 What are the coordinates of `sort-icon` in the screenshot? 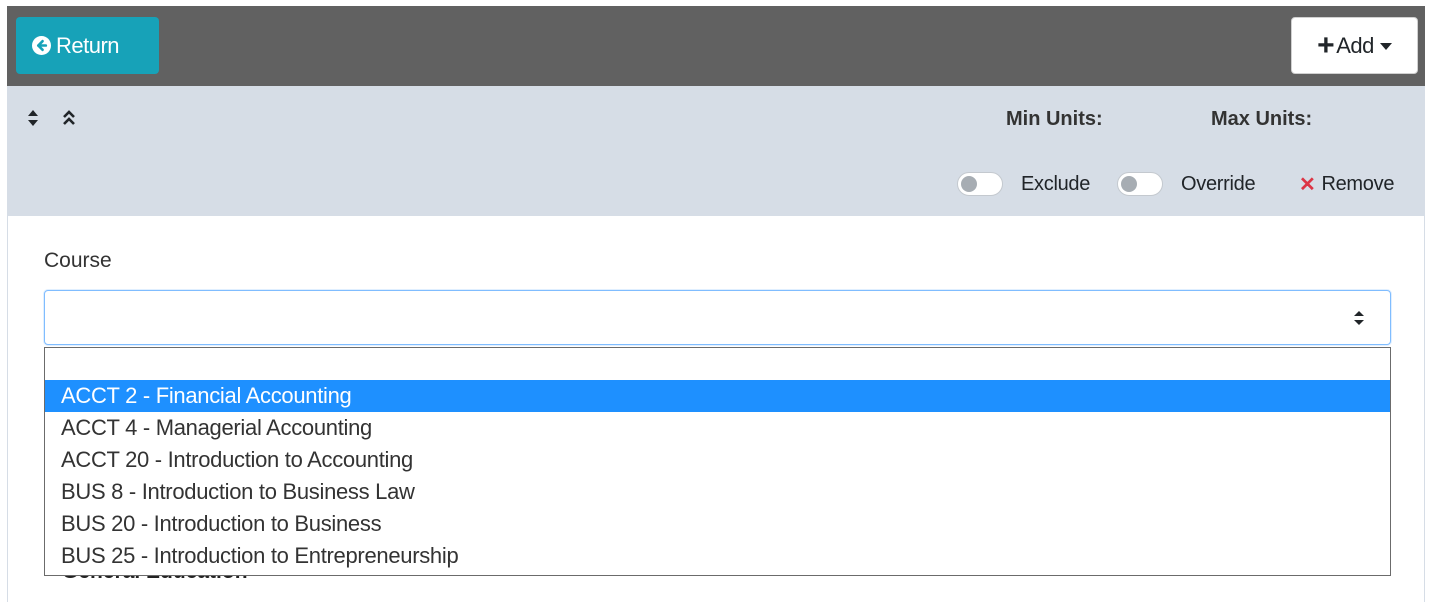 It's located at (33, 118).